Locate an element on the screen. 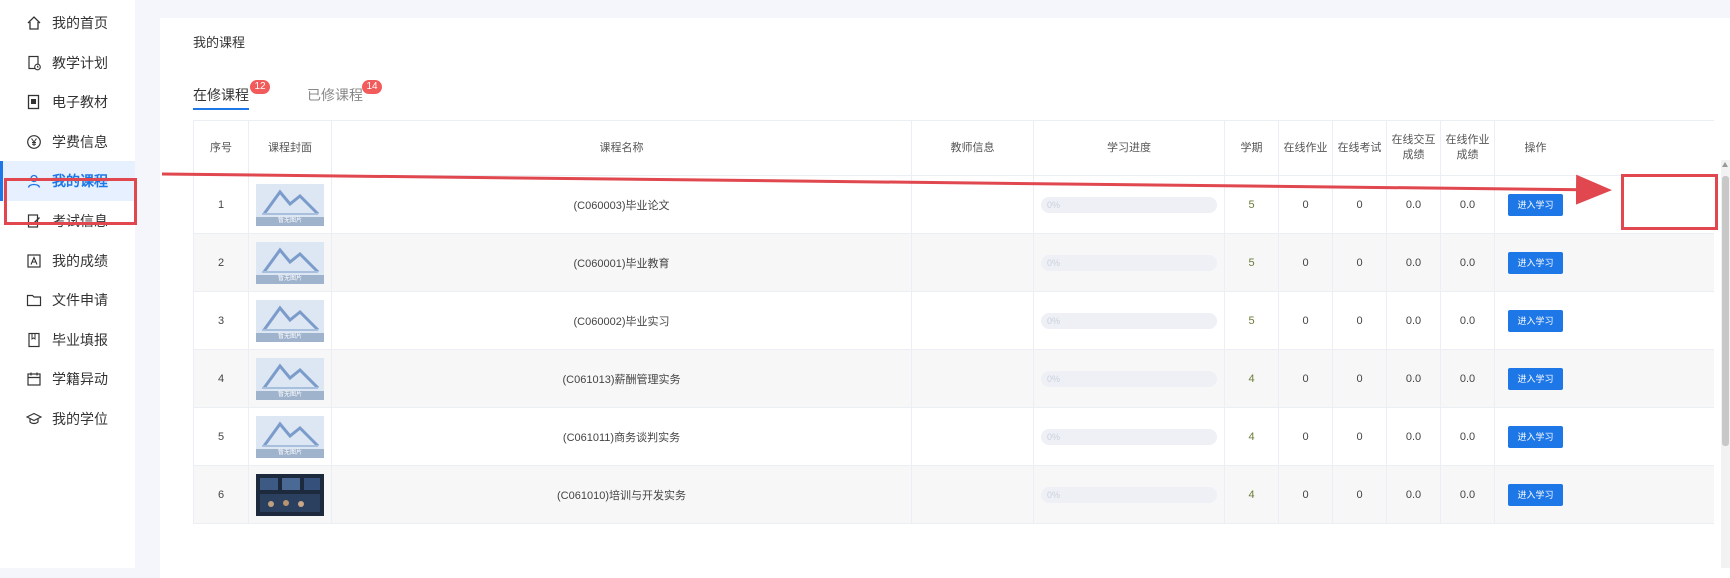 Image resolution: width=1730 pixels, height=578 pixels. sidebar-item: 学费信息 is located at coordinates (67, 142).